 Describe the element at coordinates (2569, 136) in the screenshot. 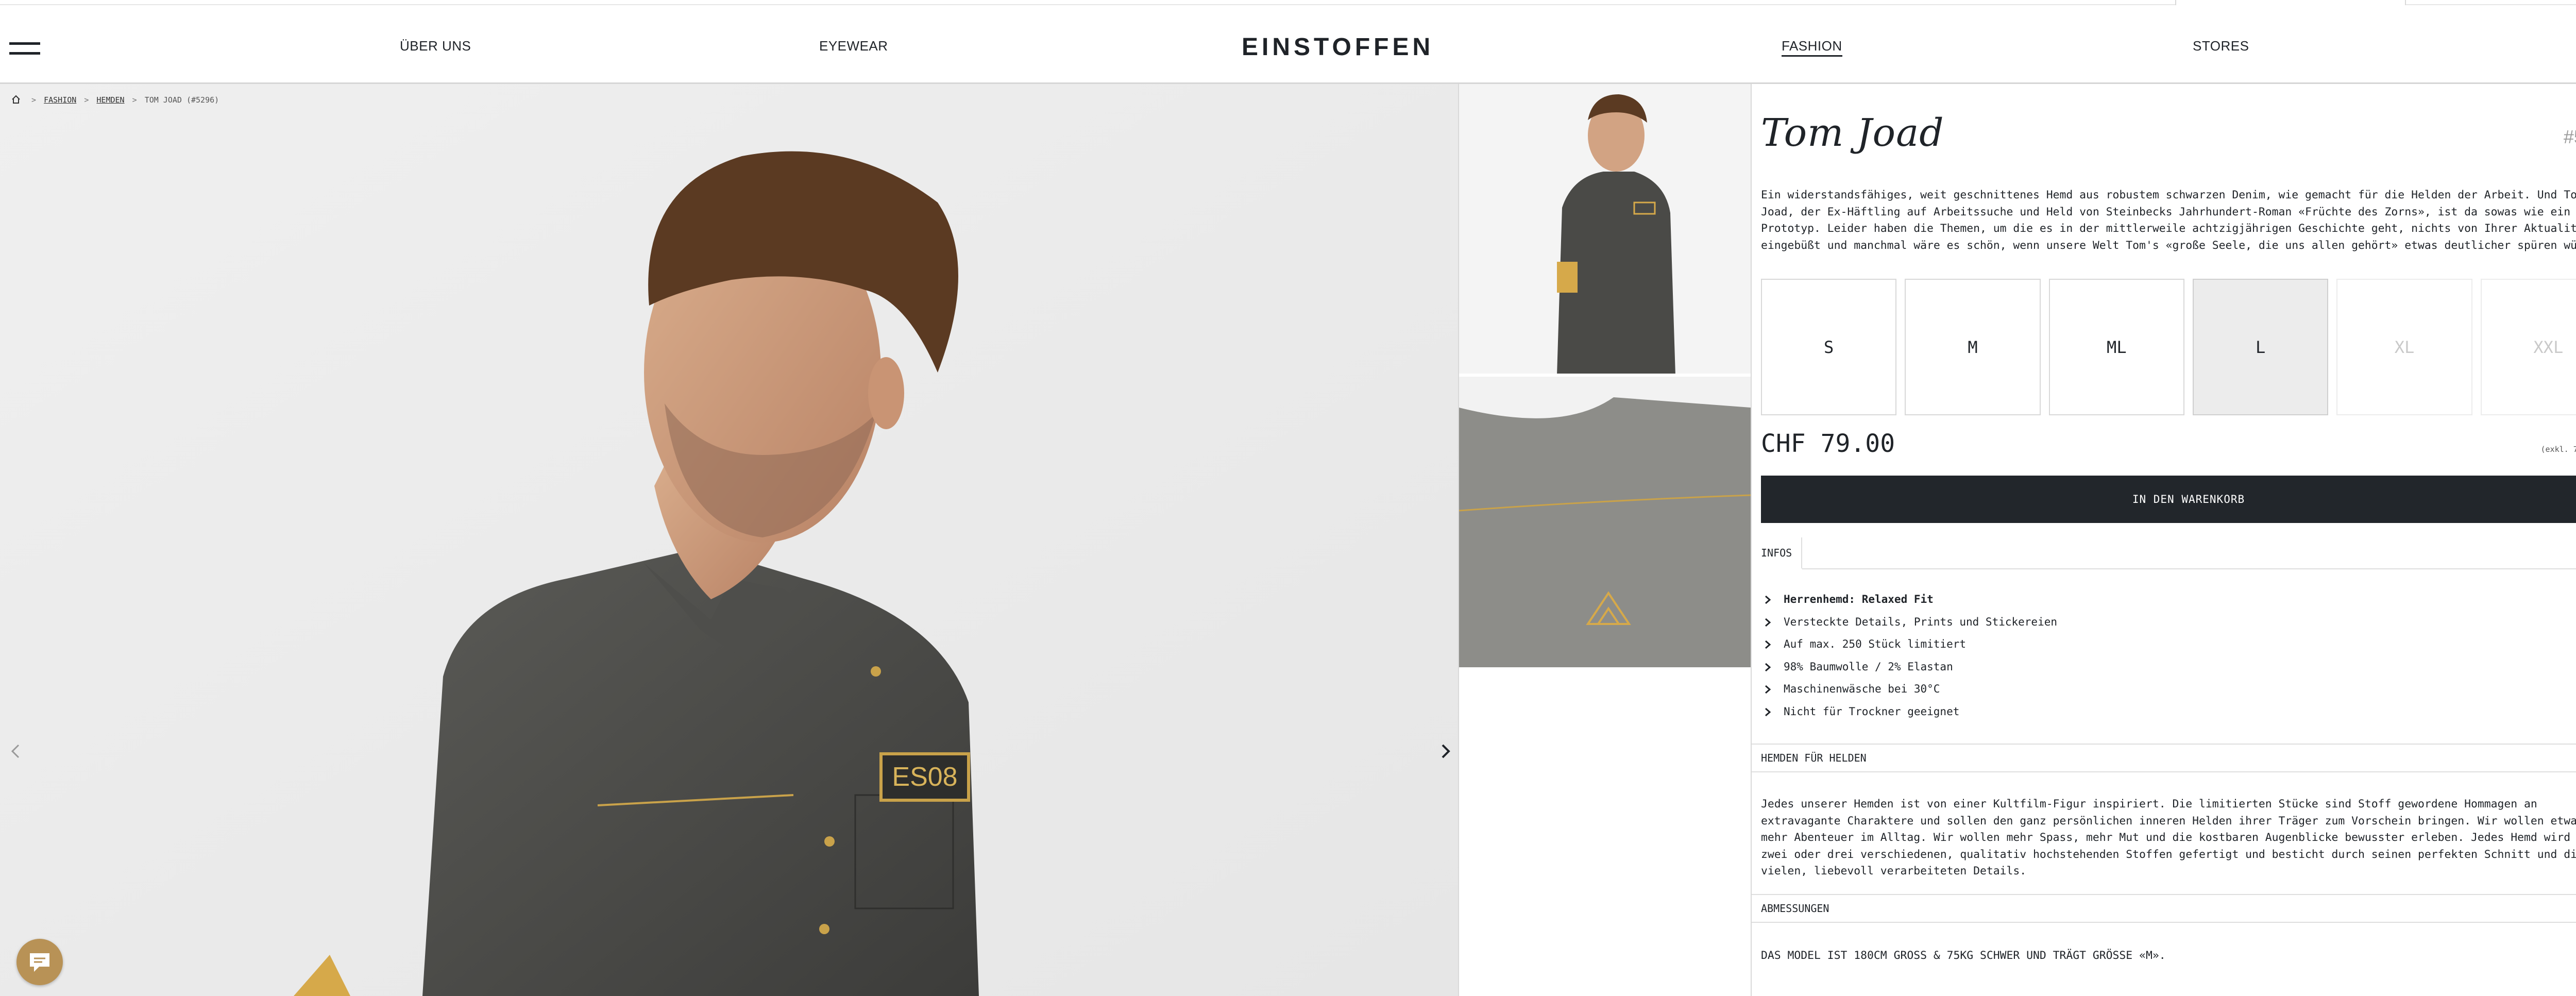

I see `product-sku: #5296` at that location.